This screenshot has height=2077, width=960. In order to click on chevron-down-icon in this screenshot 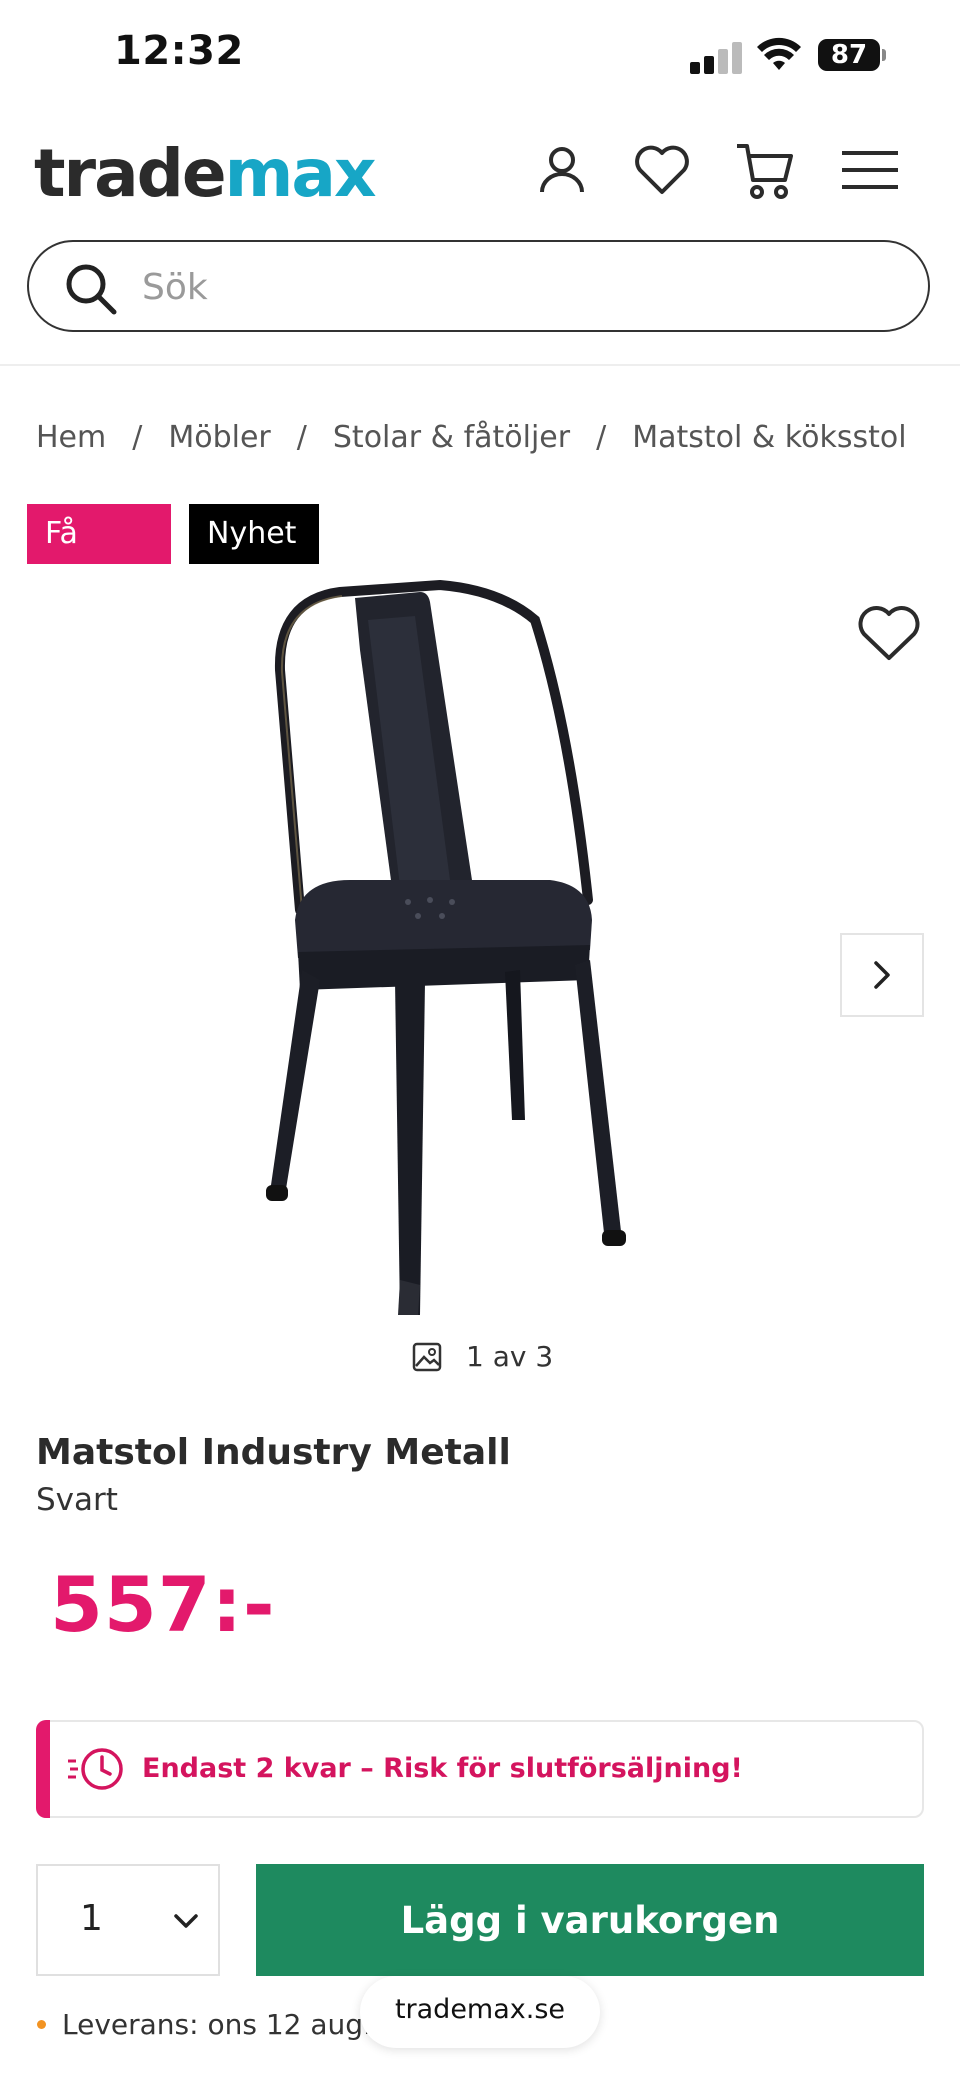, I will do `click(186, 1921)`.